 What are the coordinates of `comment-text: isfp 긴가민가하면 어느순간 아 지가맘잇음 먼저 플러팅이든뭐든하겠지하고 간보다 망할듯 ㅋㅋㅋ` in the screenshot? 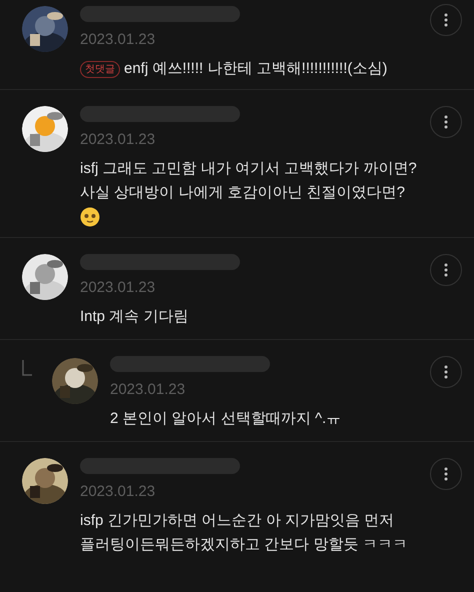 It's located at (244, 533).